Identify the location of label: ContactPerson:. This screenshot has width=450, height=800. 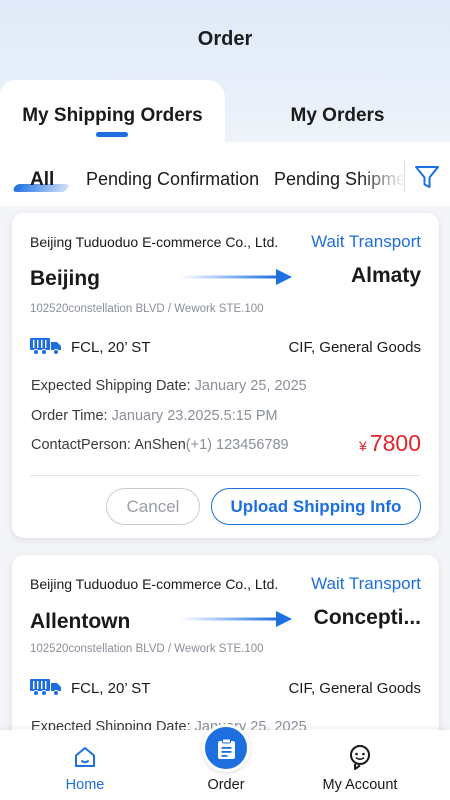
(81, 445).